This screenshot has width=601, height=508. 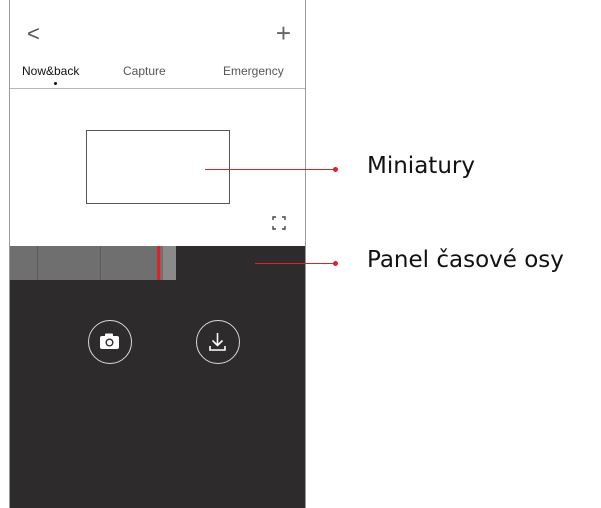 I want to click on camera-icon, so click(x=109, y=341).